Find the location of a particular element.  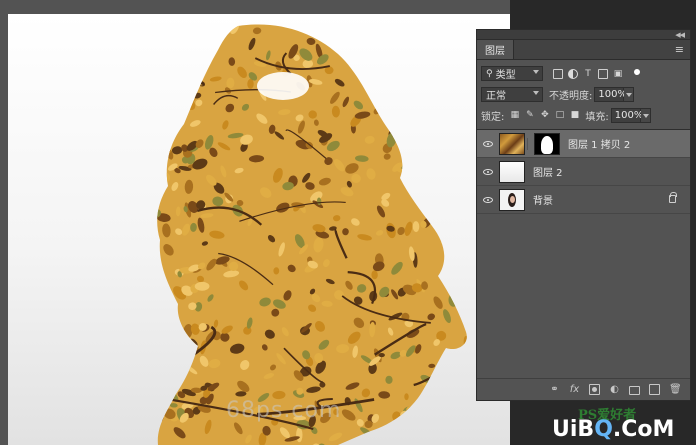

delete-icon: 🗑 is located at coordinates (675, 389).